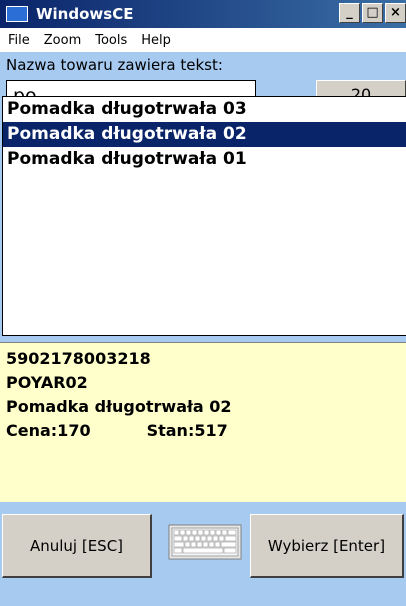 This screenshot has width=406, height=606. I want to click on select-button: Wybierz [Enter], so click(327, 546).